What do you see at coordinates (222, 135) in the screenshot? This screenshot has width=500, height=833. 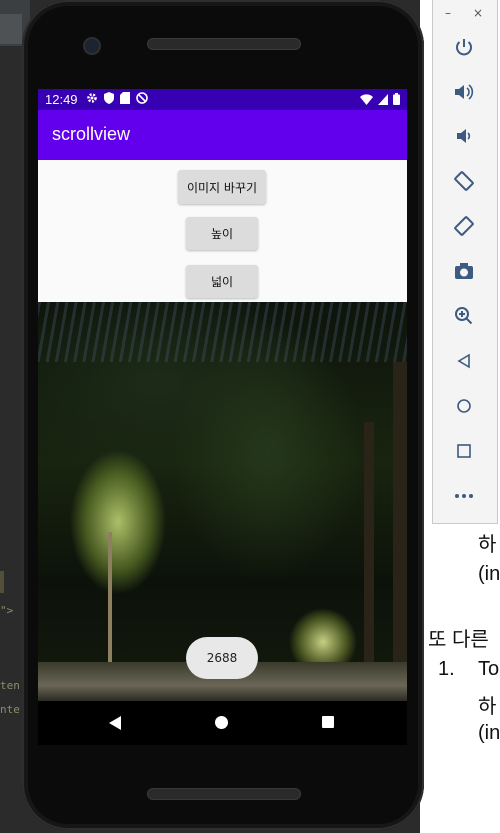 I see `app-bar: scrollview` at bounding box center [222, 135].